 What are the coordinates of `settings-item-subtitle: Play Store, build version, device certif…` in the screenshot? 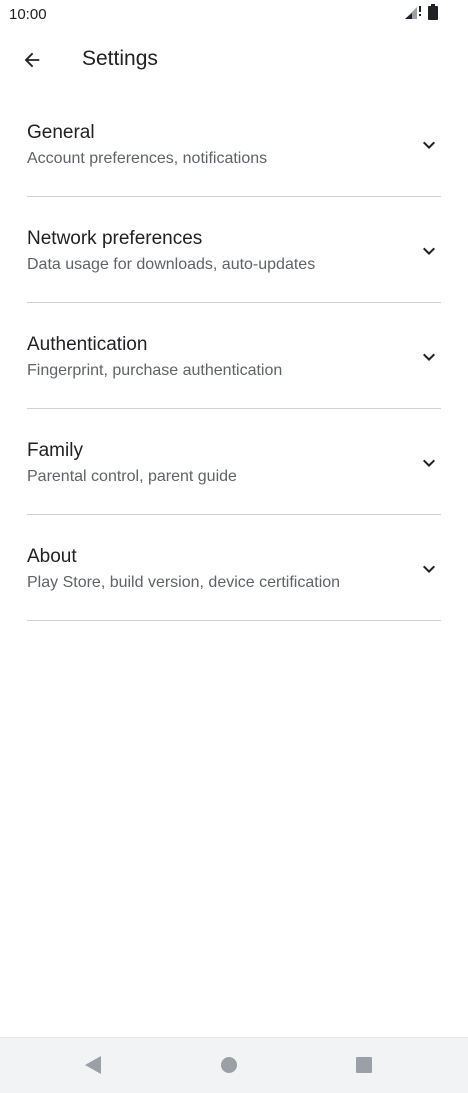 It's located at (184, 582).